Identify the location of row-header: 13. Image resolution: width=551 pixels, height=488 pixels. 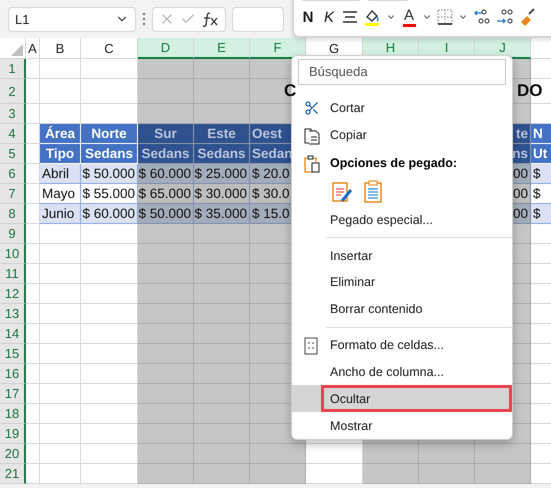
(13, 314).